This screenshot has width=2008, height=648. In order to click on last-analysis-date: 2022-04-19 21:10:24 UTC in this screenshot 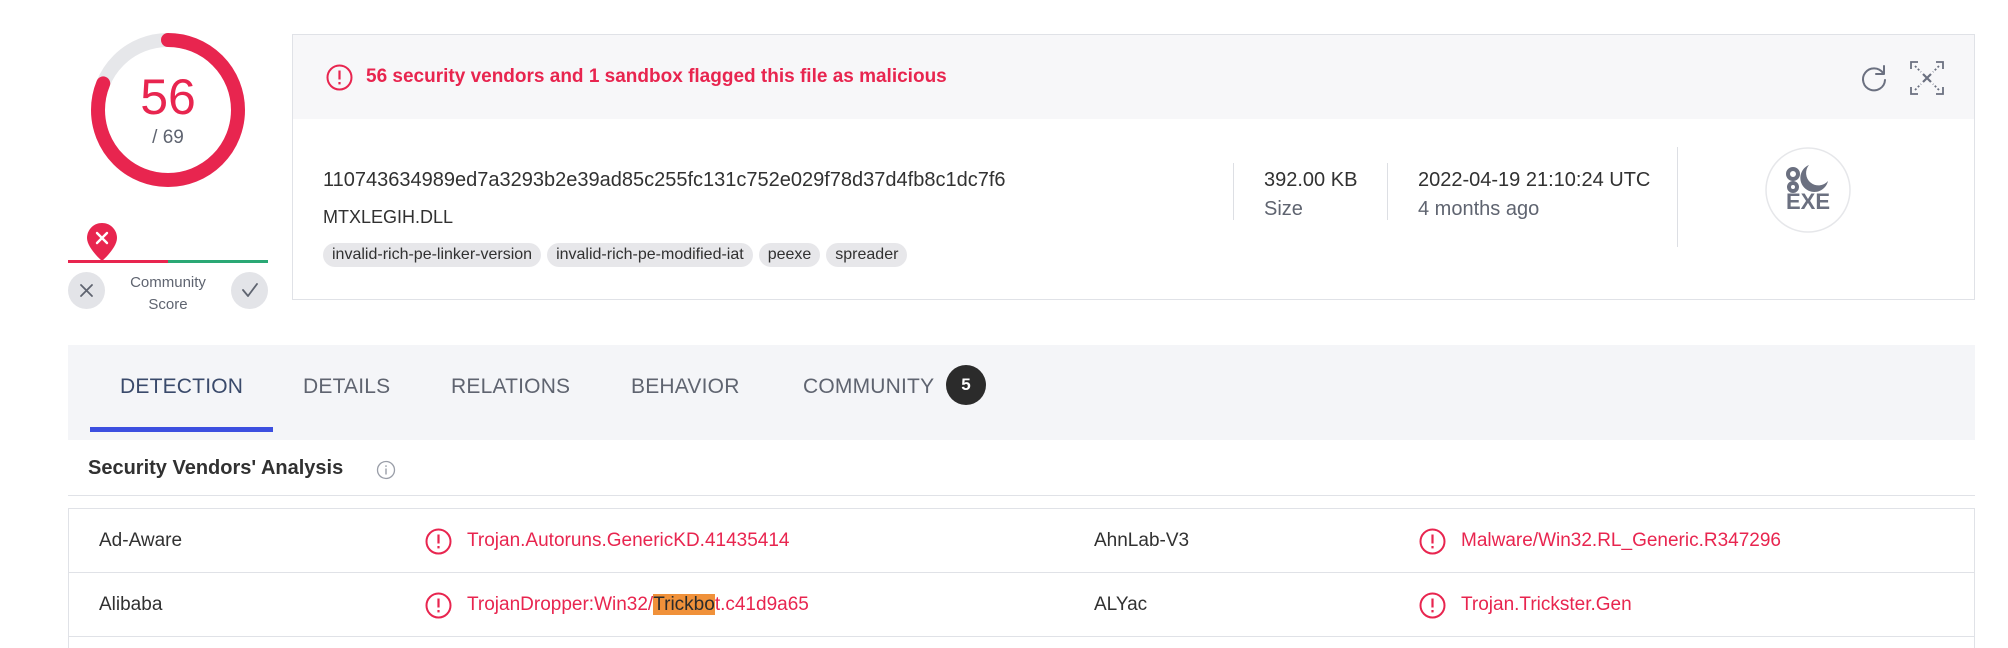, I will do `click(1534, 180)`.